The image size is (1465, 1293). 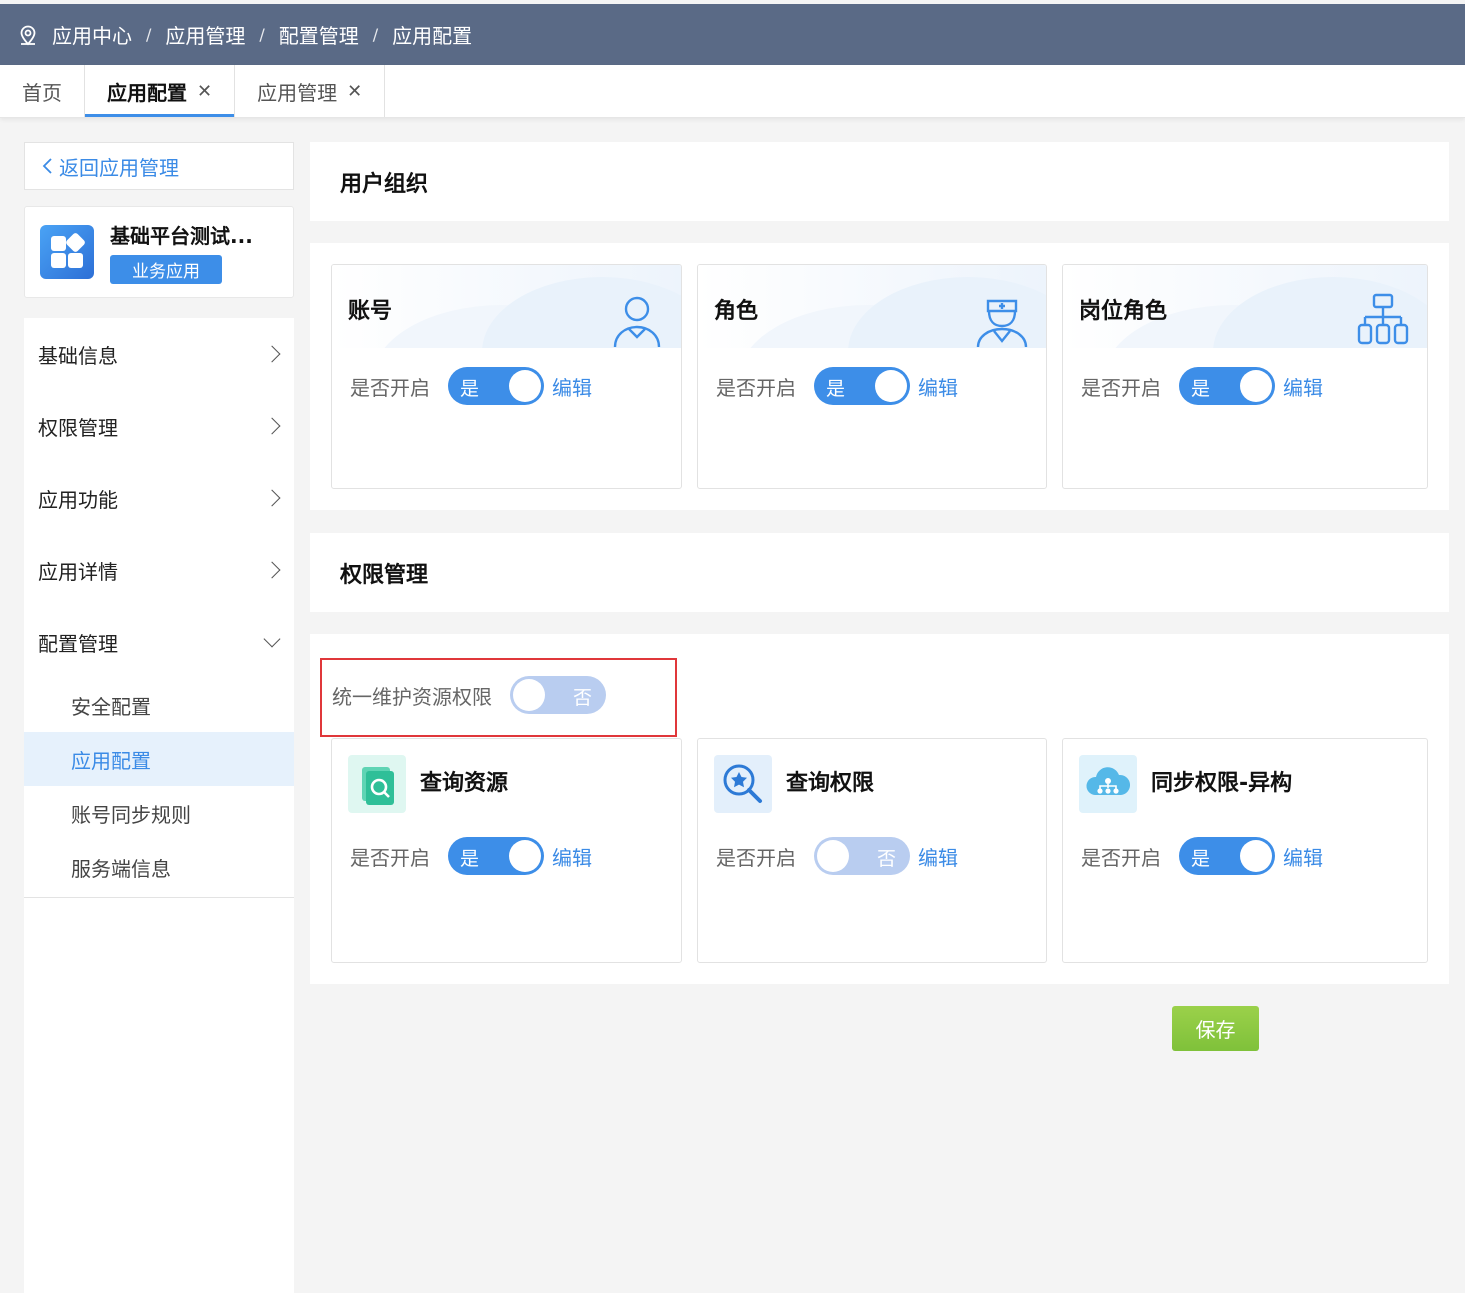 I want to click on tab-app-management: 应用管理 ✕, so click(x=310, y=91).